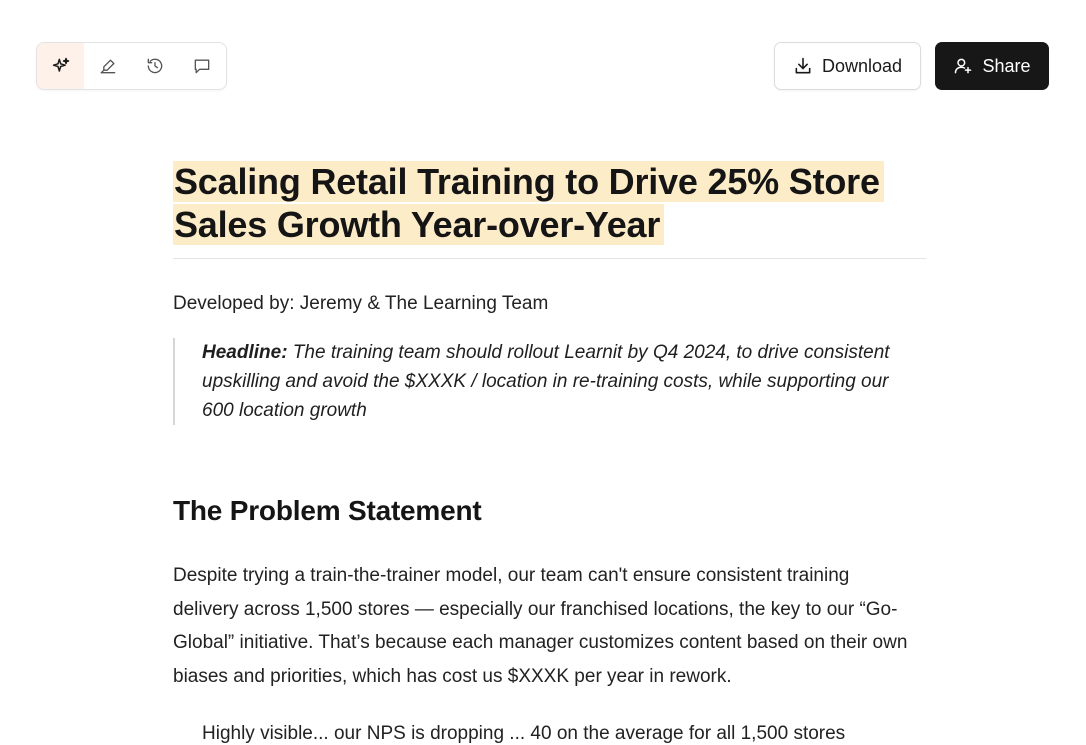 This screenshot has height=745, width=1086. I want to click on section-heading: The Problem Statement, so click(549, 511).